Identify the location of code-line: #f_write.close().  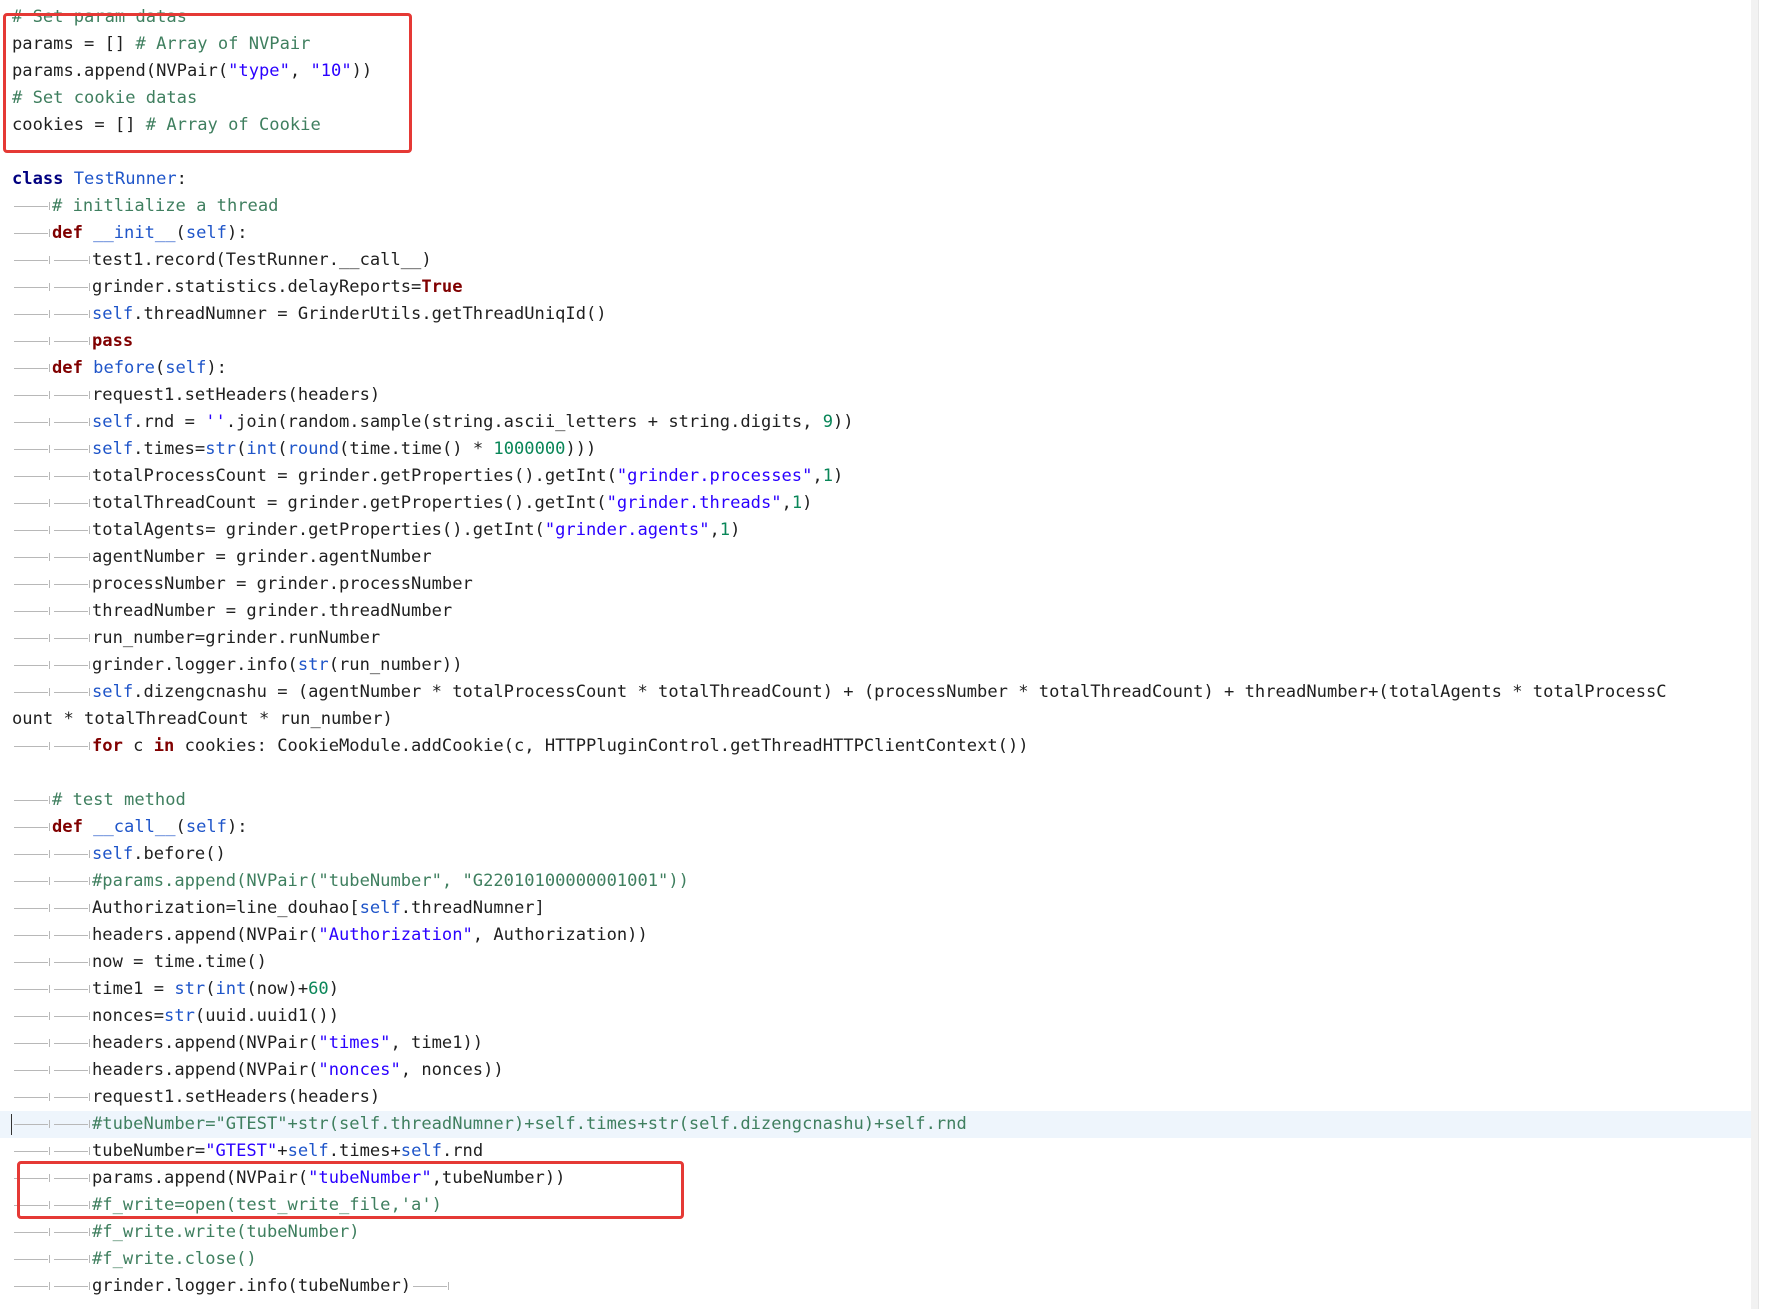
(879, 1259).